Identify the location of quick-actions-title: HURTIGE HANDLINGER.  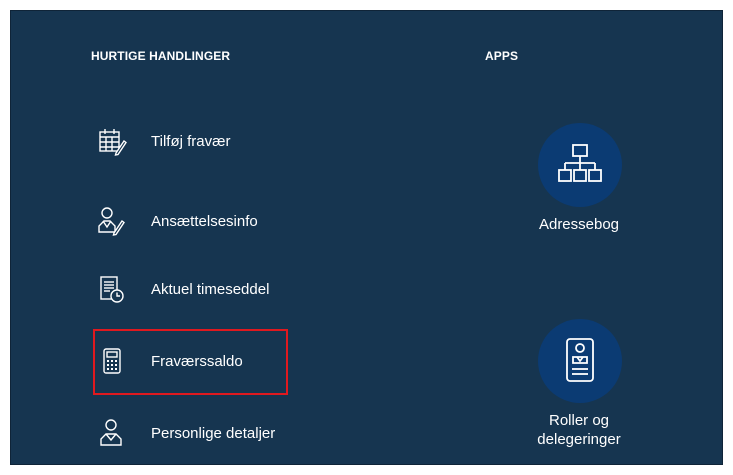
(161, 56).